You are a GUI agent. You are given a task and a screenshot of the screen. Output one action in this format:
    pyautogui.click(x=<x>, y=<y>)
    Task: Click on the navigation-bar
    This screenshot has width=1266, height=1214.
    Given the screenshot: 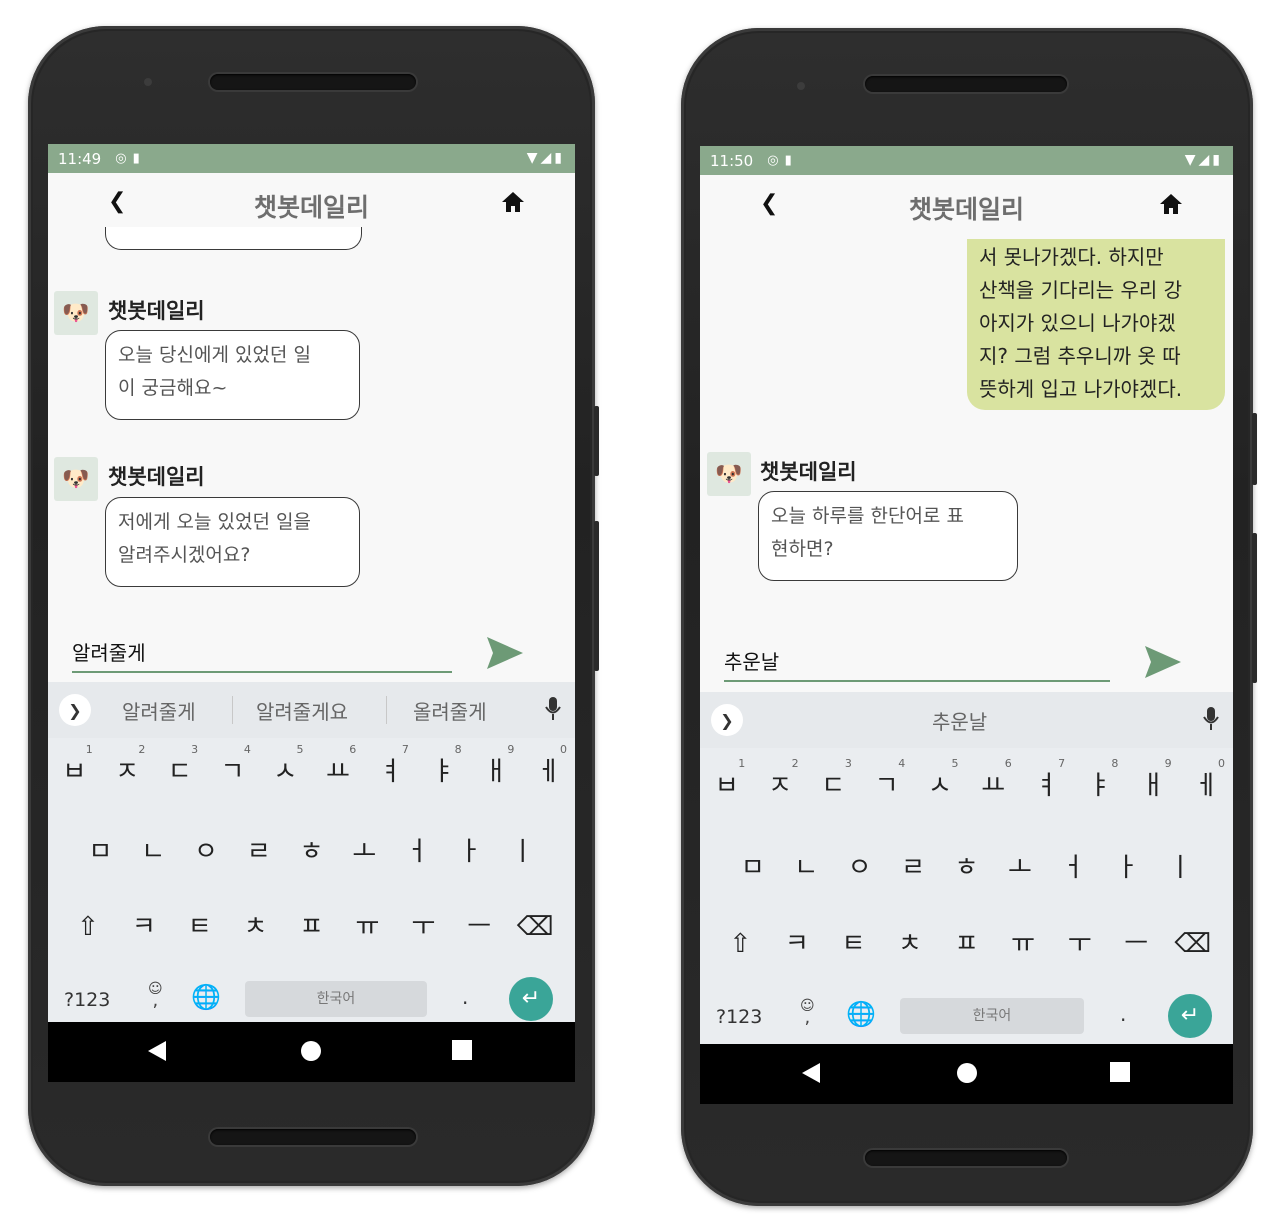 What is the action you would take?
    pyautogui.click(x=311, y=1052)
    